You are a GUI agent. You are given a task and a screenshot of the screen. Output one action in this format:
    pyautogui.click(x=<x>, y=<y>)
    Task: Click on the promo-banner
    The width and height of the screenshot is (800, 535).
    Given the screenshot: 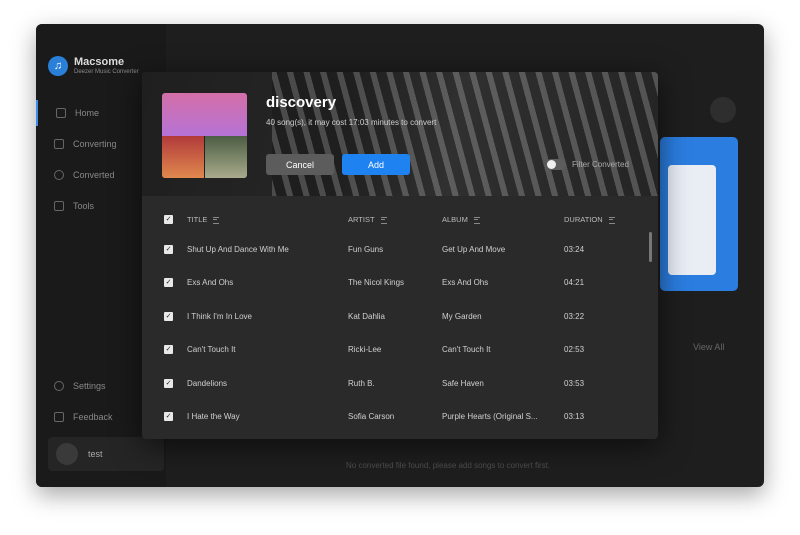 What is the action you would take?
    pyautogui.click(x=699, y=214)
    